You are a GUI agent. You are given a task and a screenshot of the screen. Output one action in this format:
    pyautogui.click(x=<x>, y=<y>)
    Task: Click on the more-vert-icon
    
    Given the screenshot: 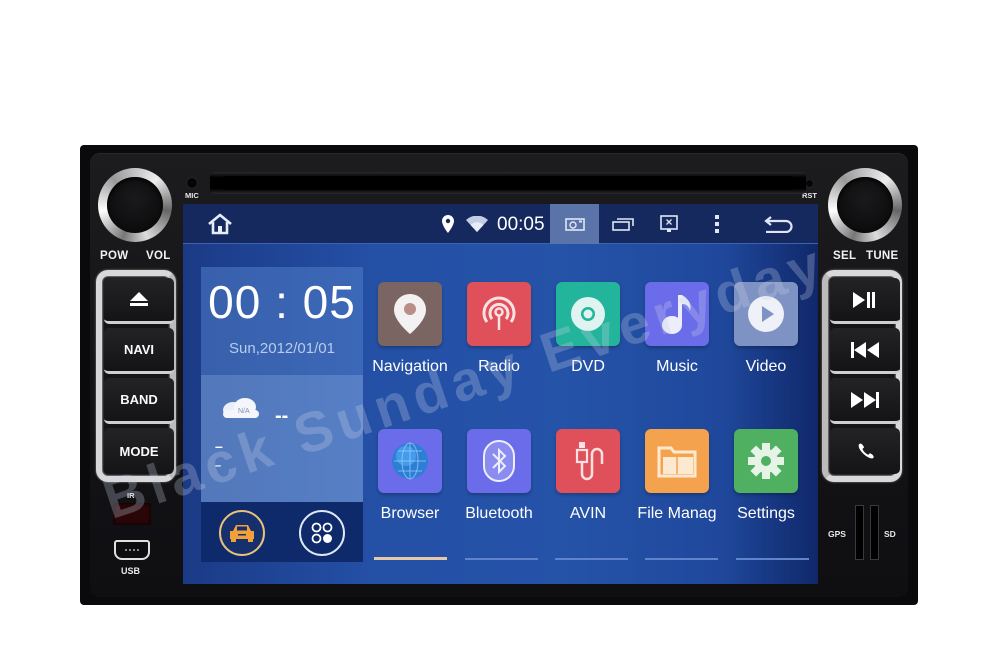 What is the action you would take?
    pyautogui.click(x=717, y=224)
    